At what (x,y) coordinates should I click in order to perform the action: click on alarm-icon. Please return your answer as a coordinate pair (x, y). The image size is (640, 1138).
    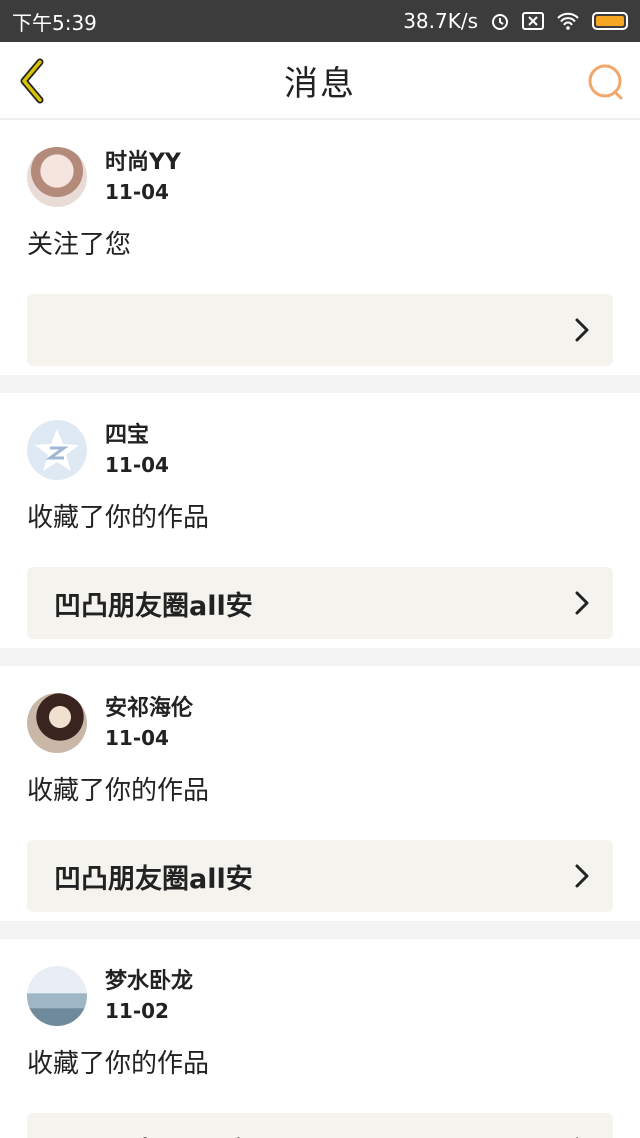
    Looking at the image, I should click on (500, 21).